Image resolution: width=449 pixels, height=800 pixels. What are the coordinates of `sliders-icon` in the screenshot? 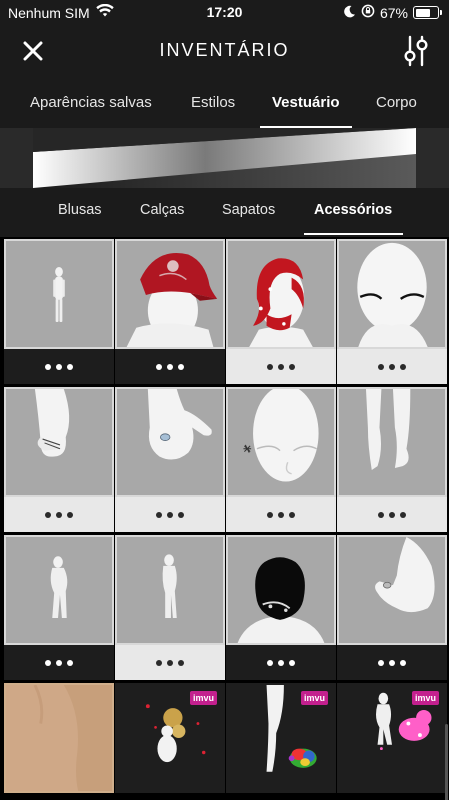 It's located at (416, 51).